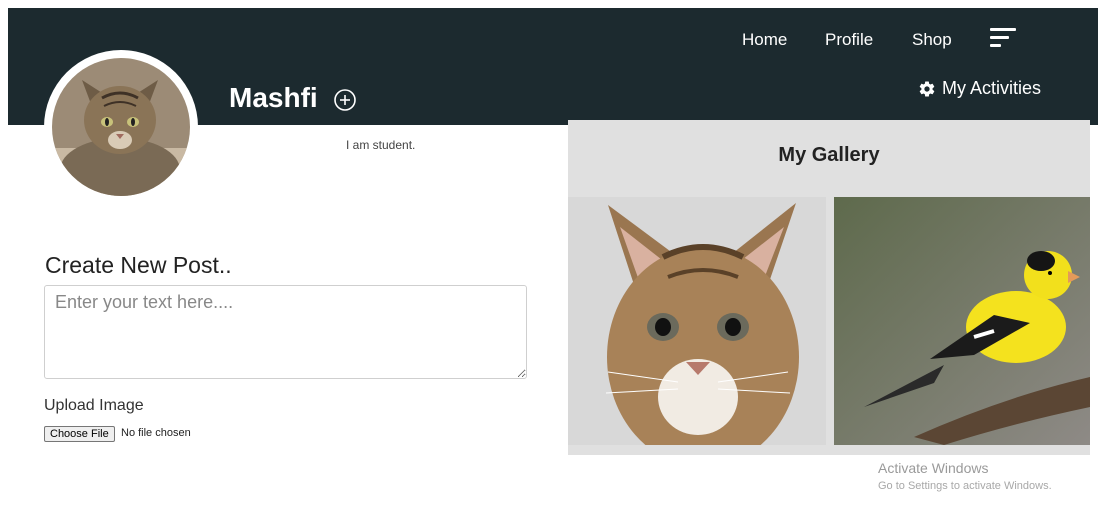 The height and width of the screenshot is (509, 1105). I want to click on my-activities-link: My Activities, so click(979, 88).